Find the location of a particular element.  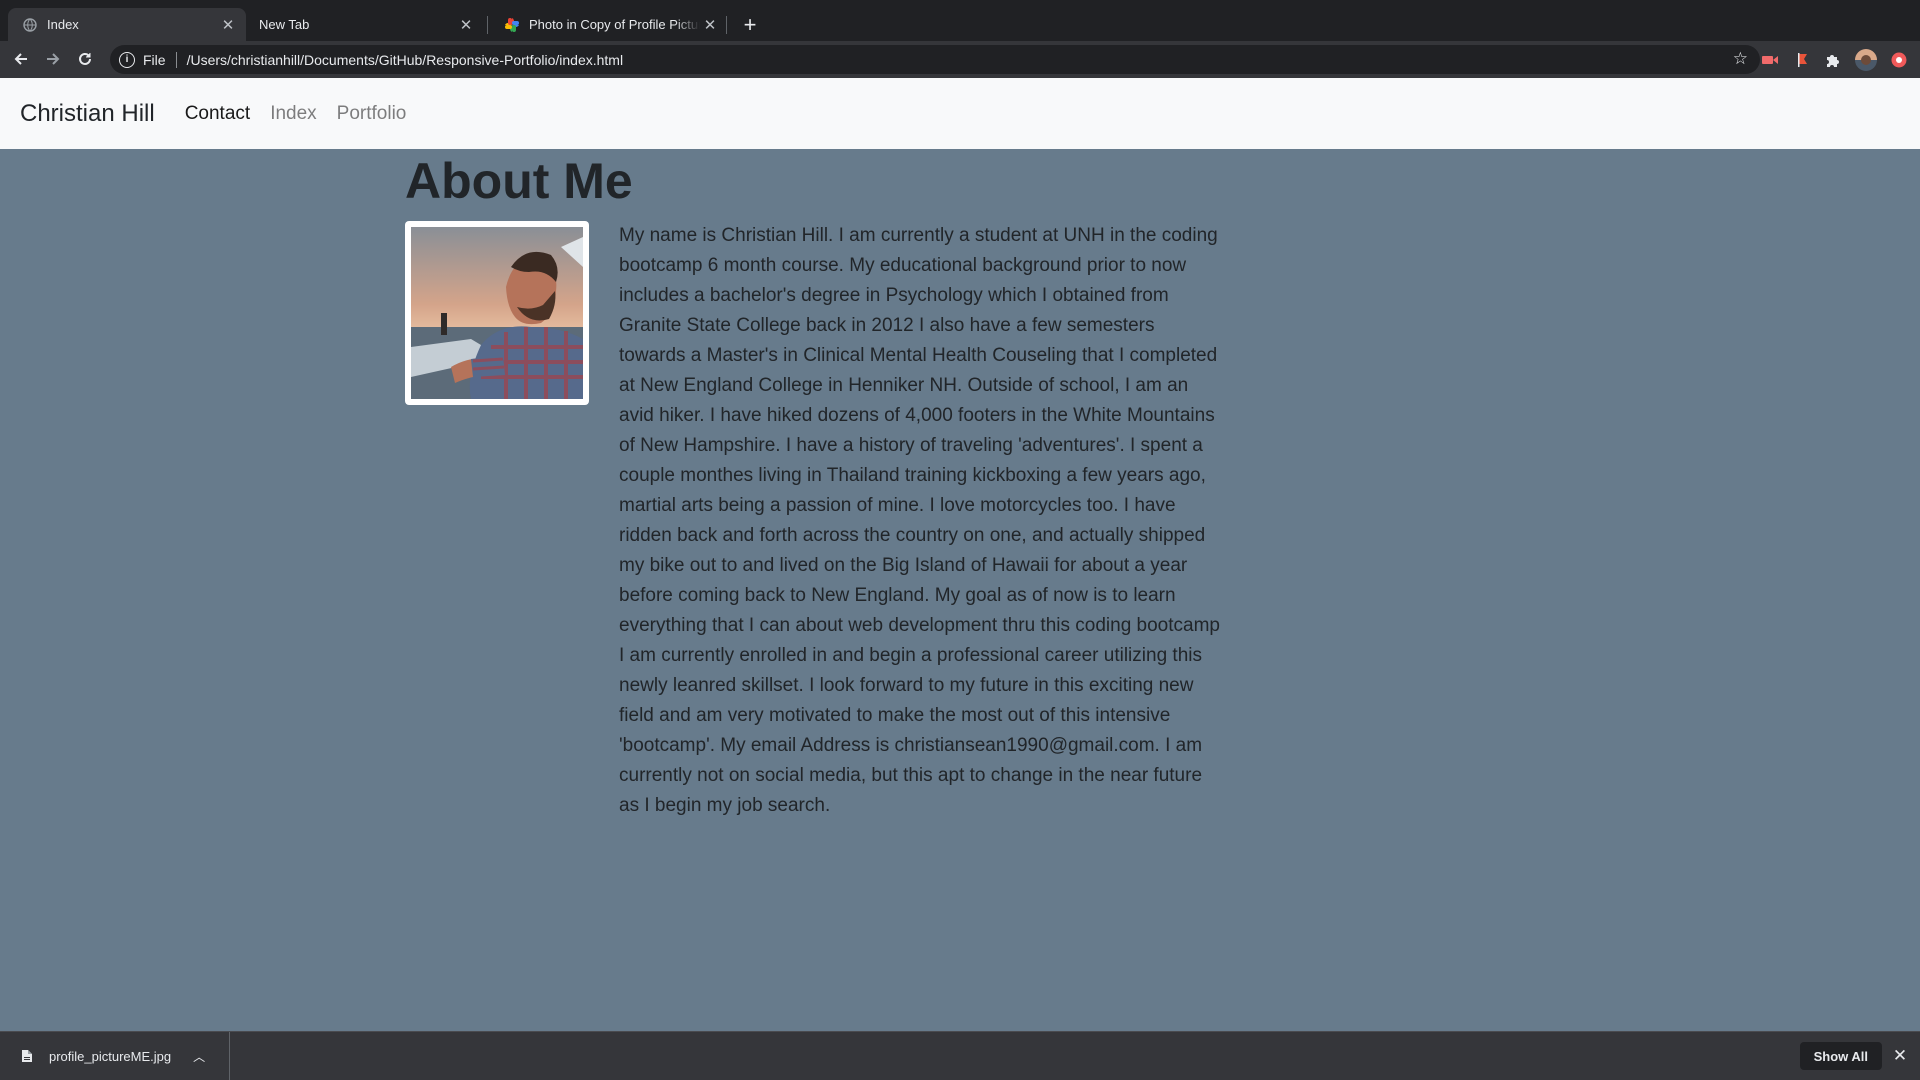

tab-index: Index ✕ is located at coordinates (127, 24).